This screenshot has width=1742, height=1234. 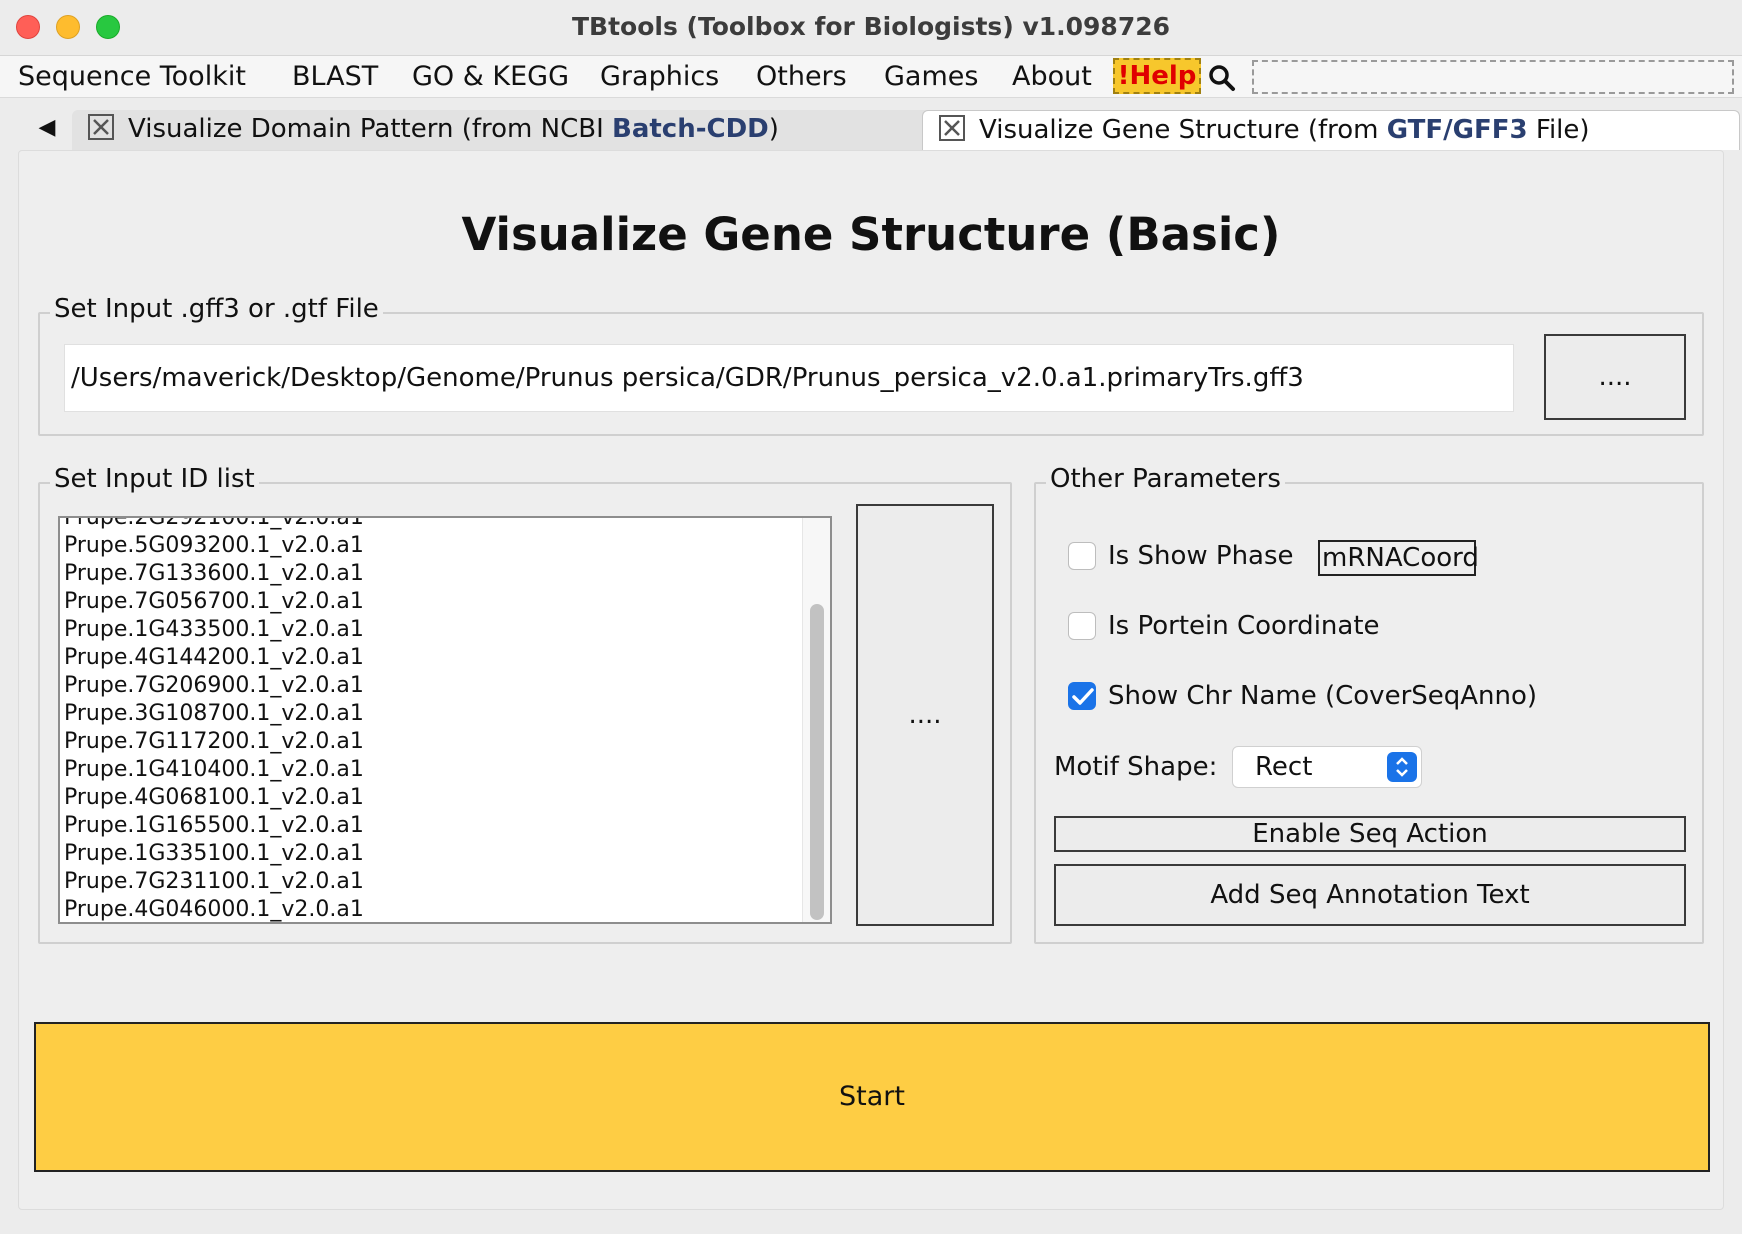 I want to click on show-chr-name-label: Show Chr Name (CoverSeqAnno), so click(x=1323, y=696).